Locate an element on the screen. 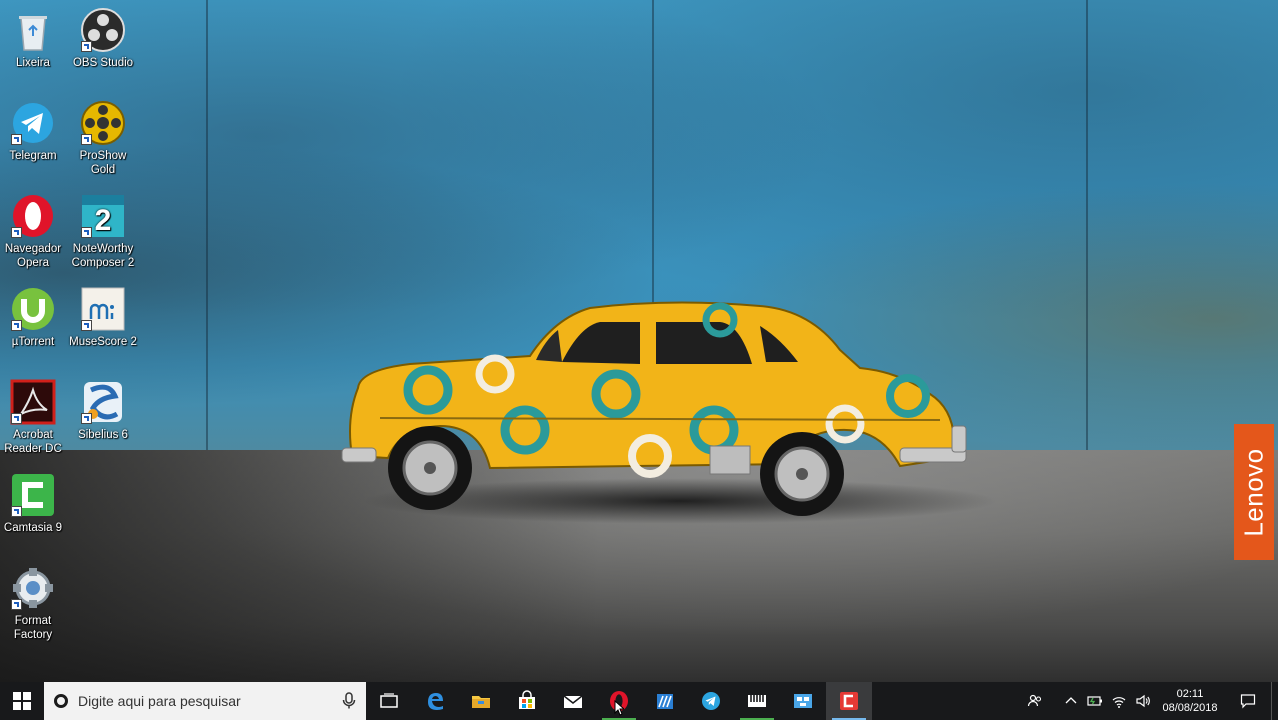 This screenshot has width=1278, height=720. desktop-icon-proshow-gold: ProShow Gold is located at coordinates (103, 138).